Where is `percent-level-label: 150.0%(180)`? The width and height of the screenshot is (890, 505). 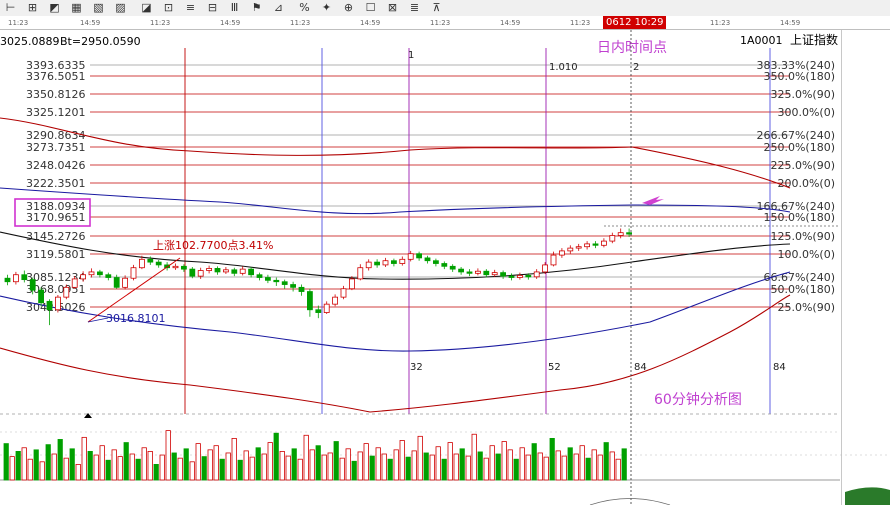
percent-level-label: 150.0%(180) is located at coordinates (799, 217).